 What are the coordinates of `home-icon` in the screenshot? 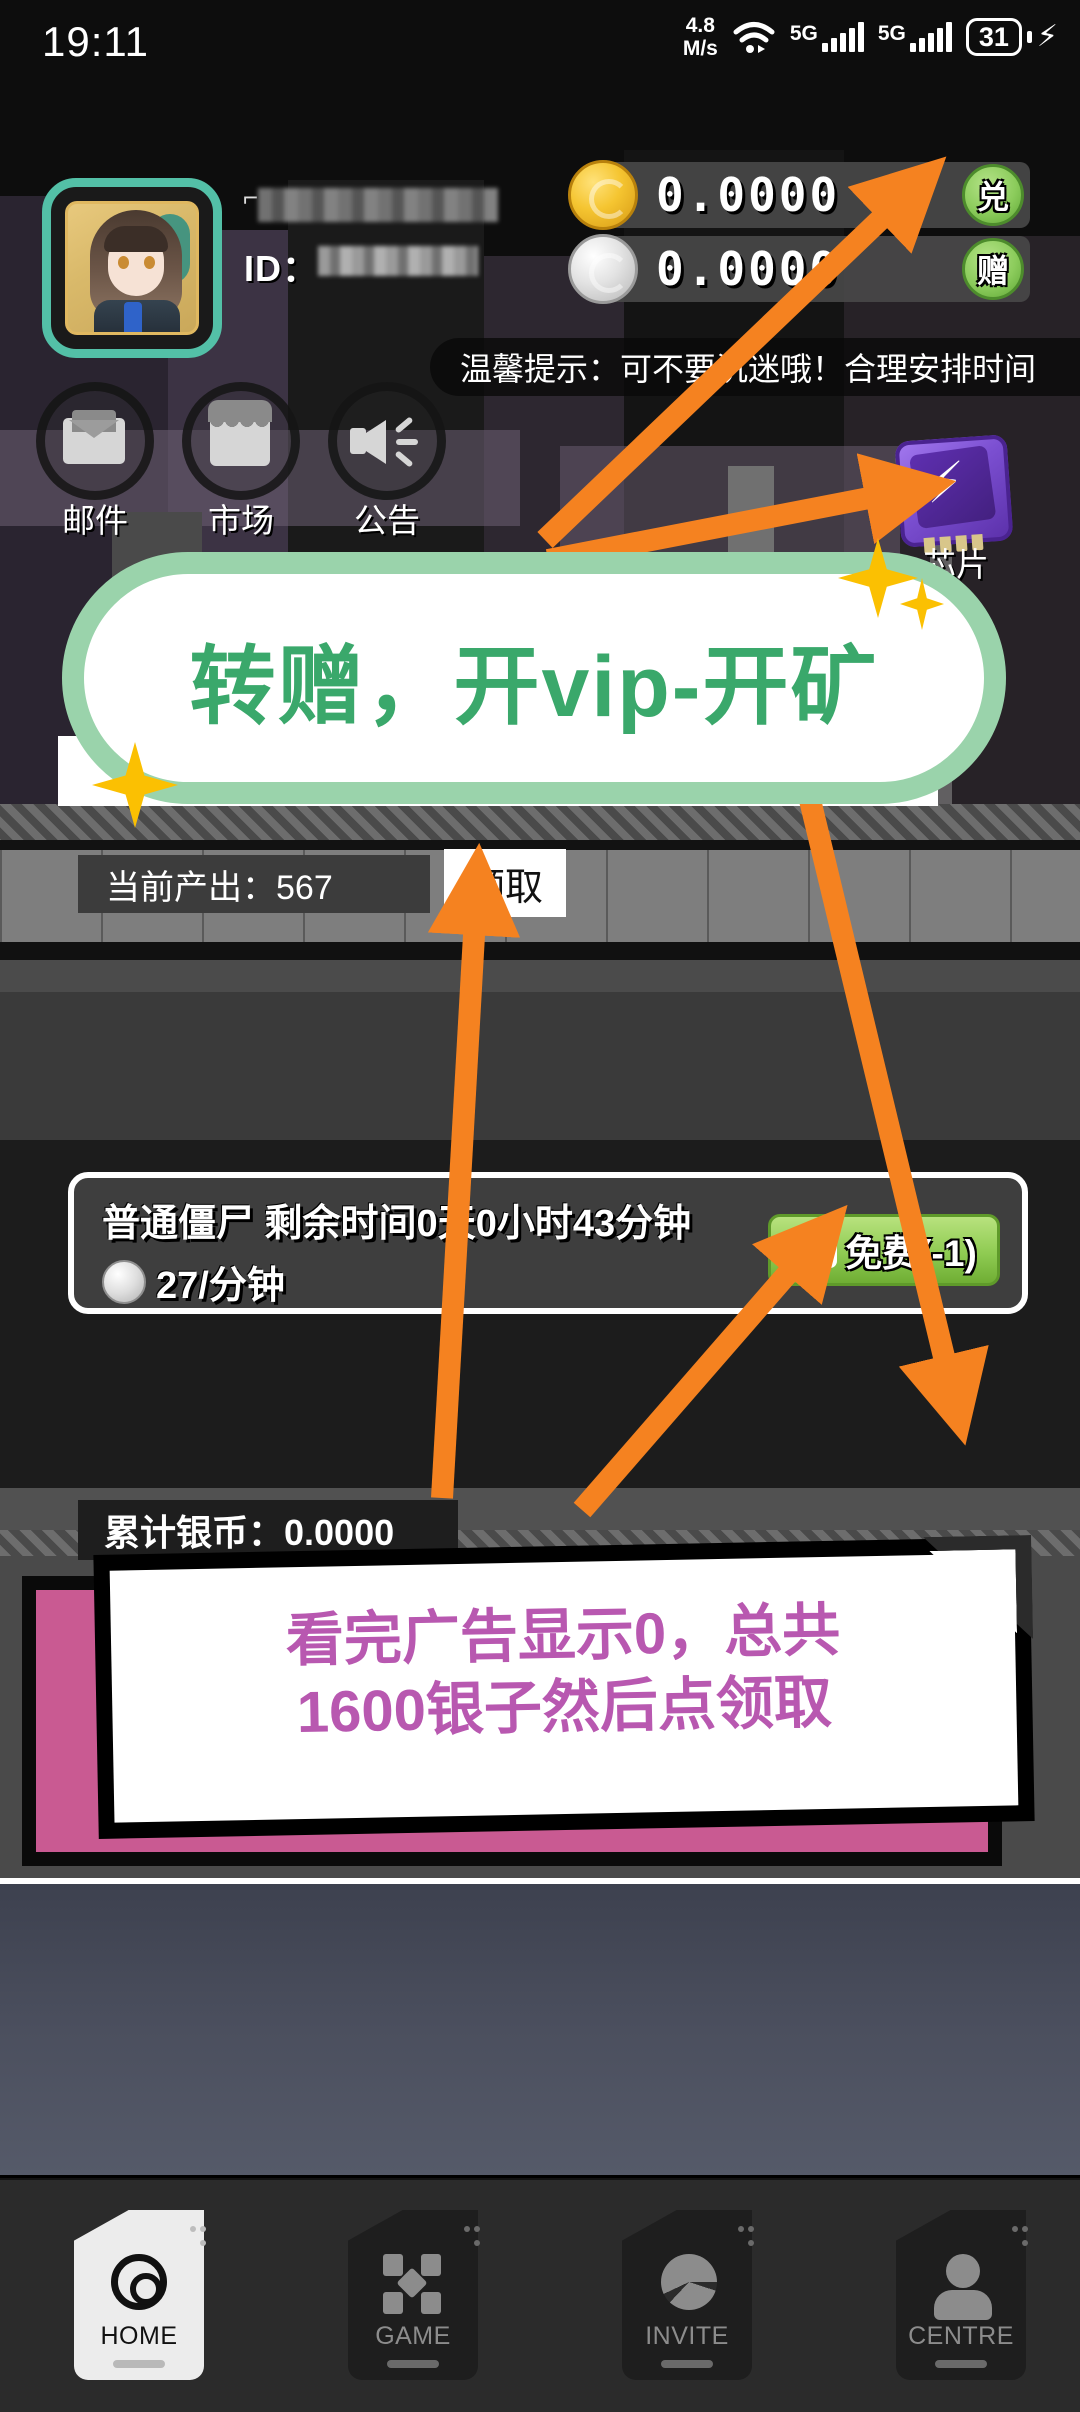 It's located at (139, 2284).